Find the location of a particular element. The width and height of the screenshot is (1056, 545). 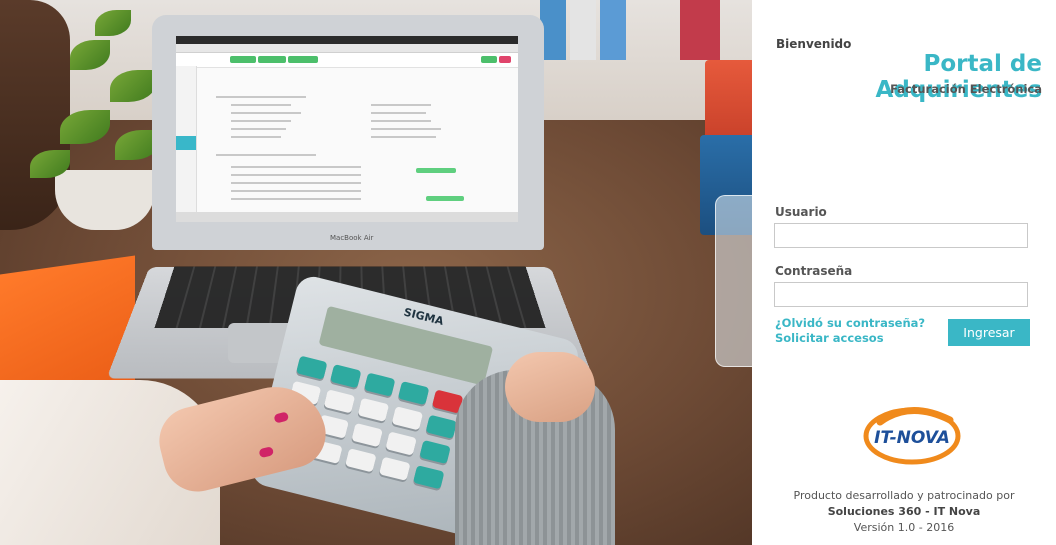

portal-subtitle: Facturación Electrónica is located at coordinates (966, 89).